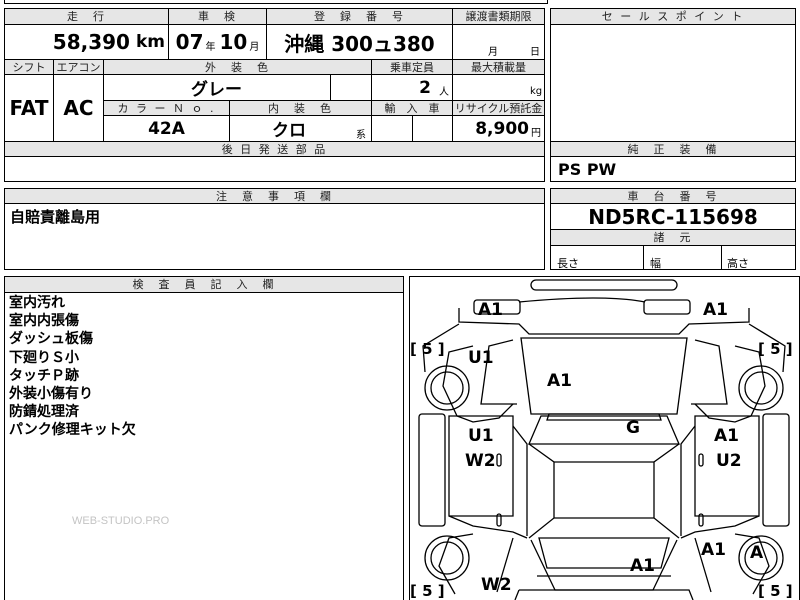 This screenshot has width=800, height=600. Describe the element at coordinates (673, 149) in the screenshot. I see `header-standard-equipment: 純 正 装 備` at that location.